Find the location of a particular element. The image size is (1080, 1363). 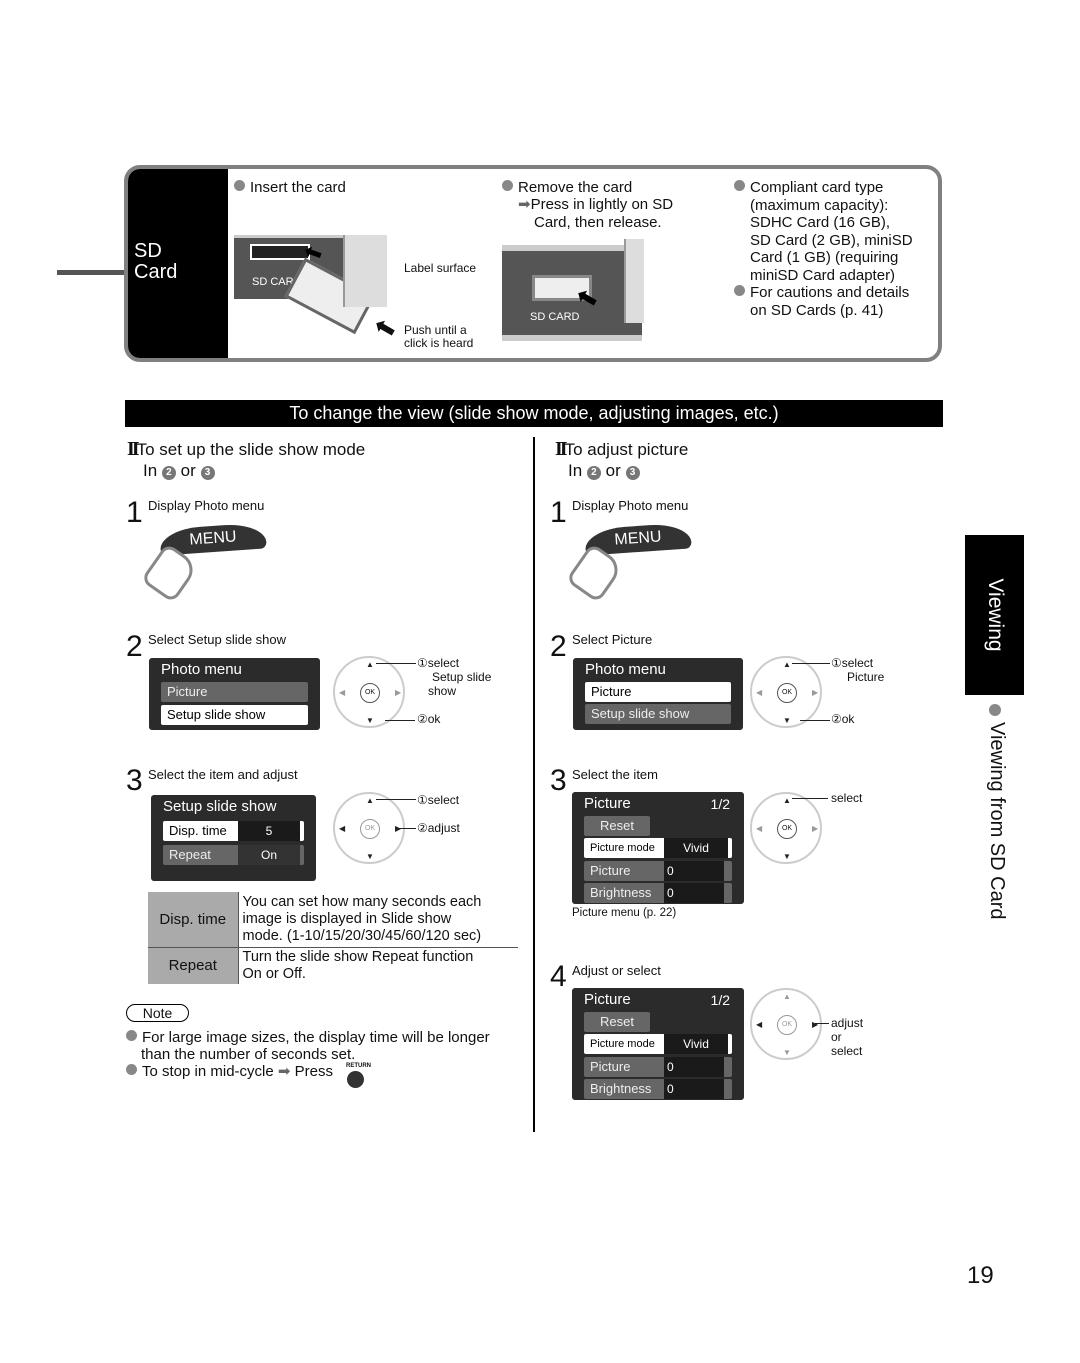

page-number: 19 is located at coordinates (980, 1275).